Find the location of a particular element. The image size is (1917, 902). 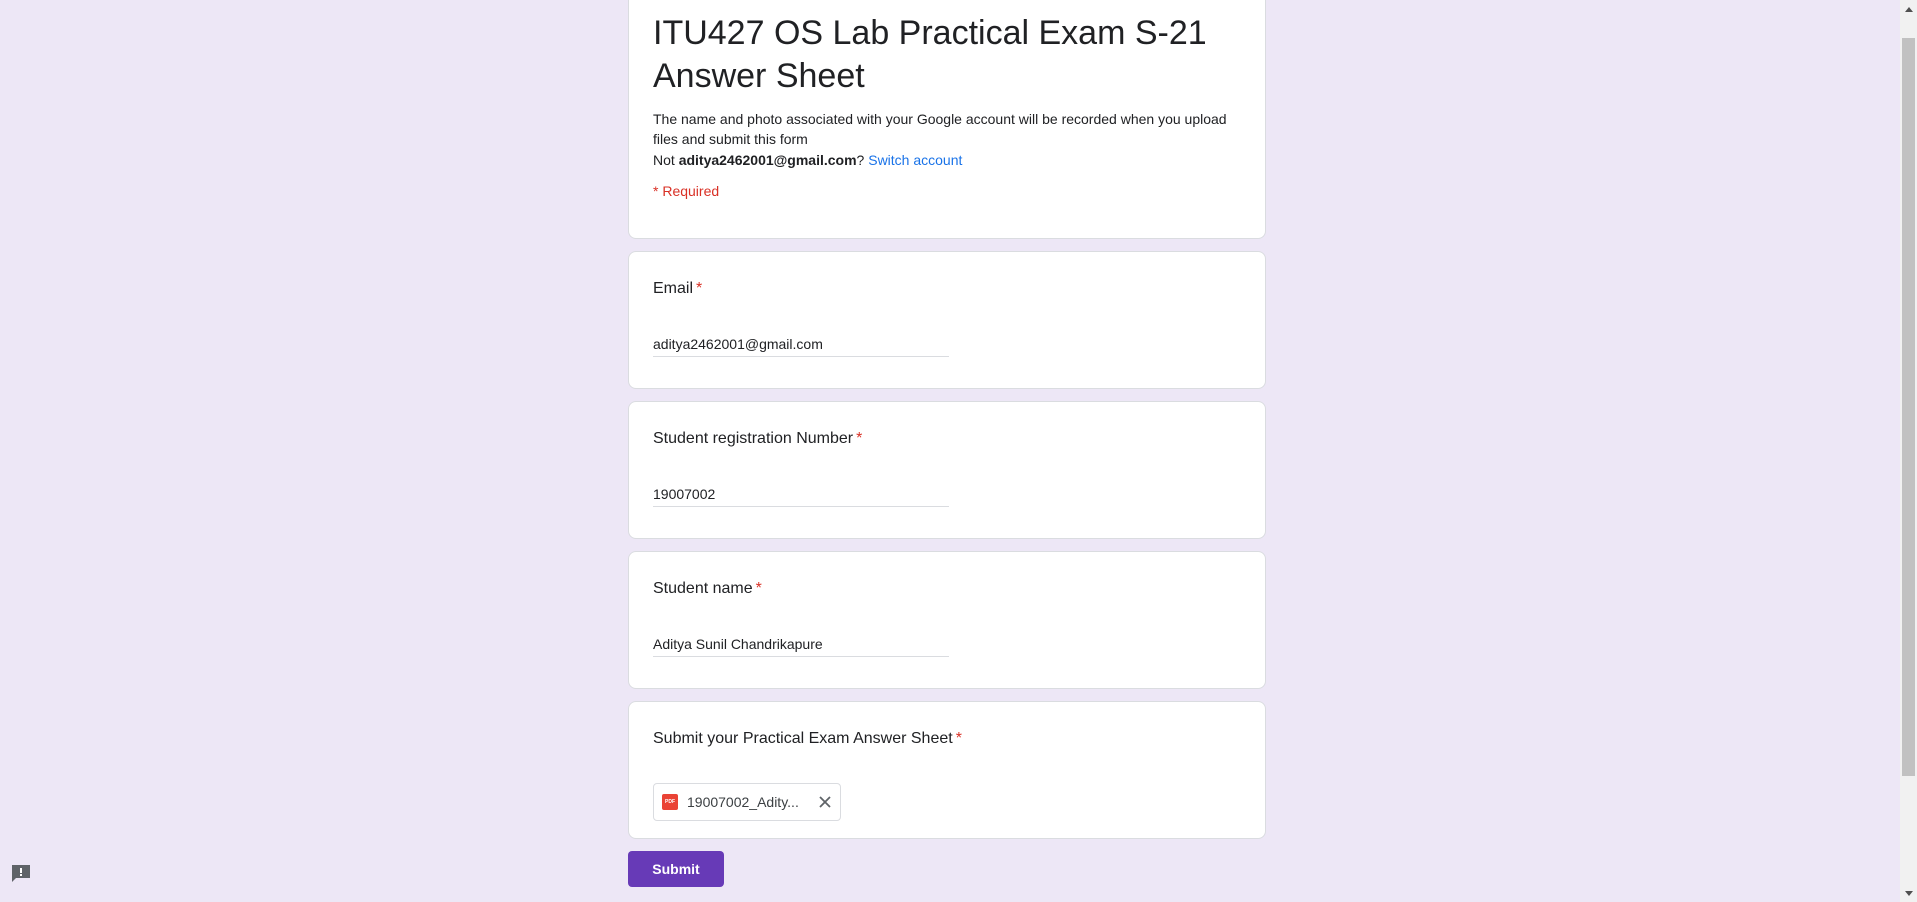

question-label-email: Email * is located at coordinates (677, 289).